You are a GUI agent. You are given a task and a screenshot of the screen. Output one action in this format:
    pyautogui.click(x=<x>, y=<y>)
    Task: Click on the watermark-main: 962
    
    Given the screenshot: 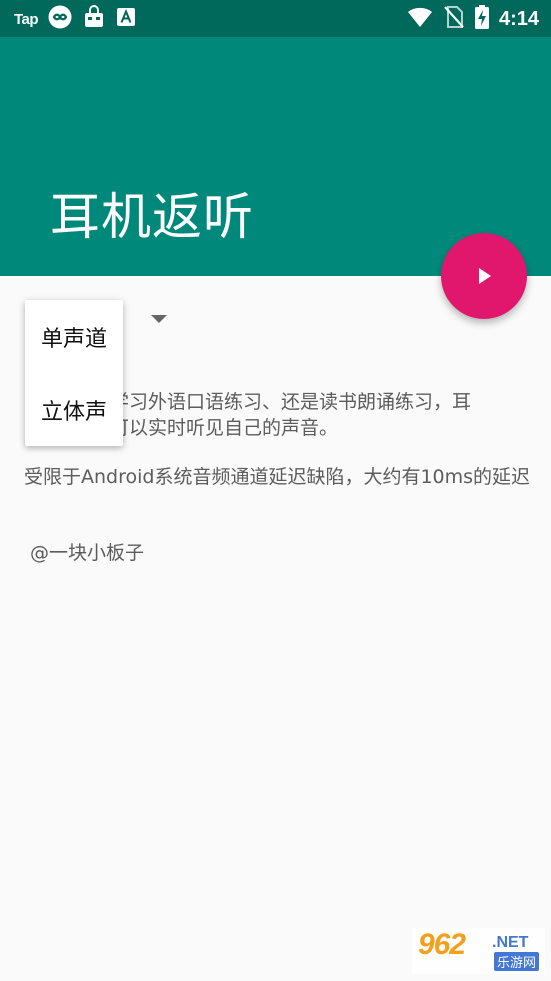 What is the action you would take?
    pyautogui.click(x=442, y=944)
    